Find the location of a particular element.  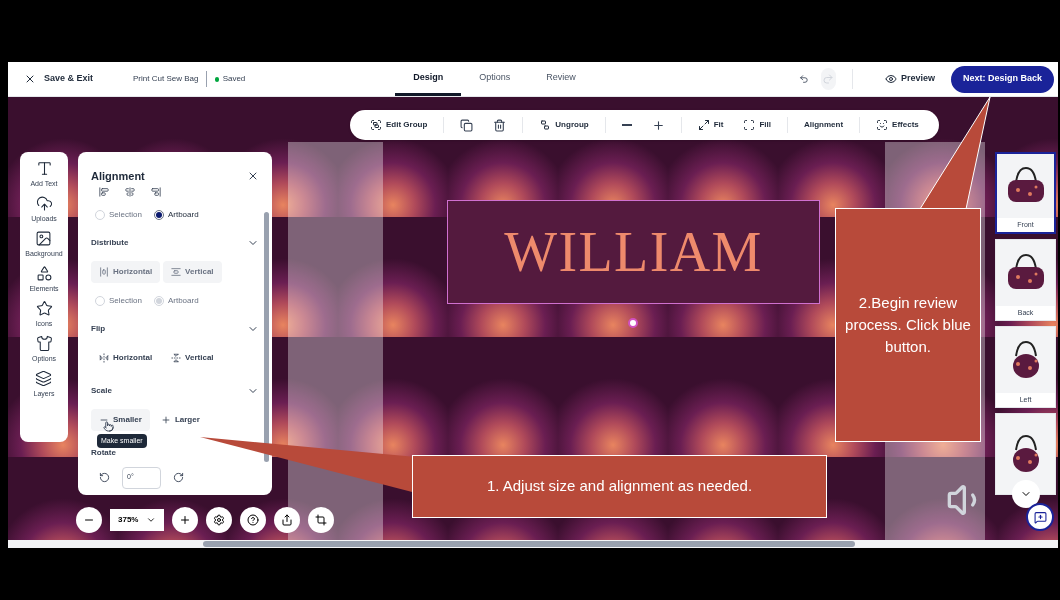

upload-icon is located at coordinates (44, 203).